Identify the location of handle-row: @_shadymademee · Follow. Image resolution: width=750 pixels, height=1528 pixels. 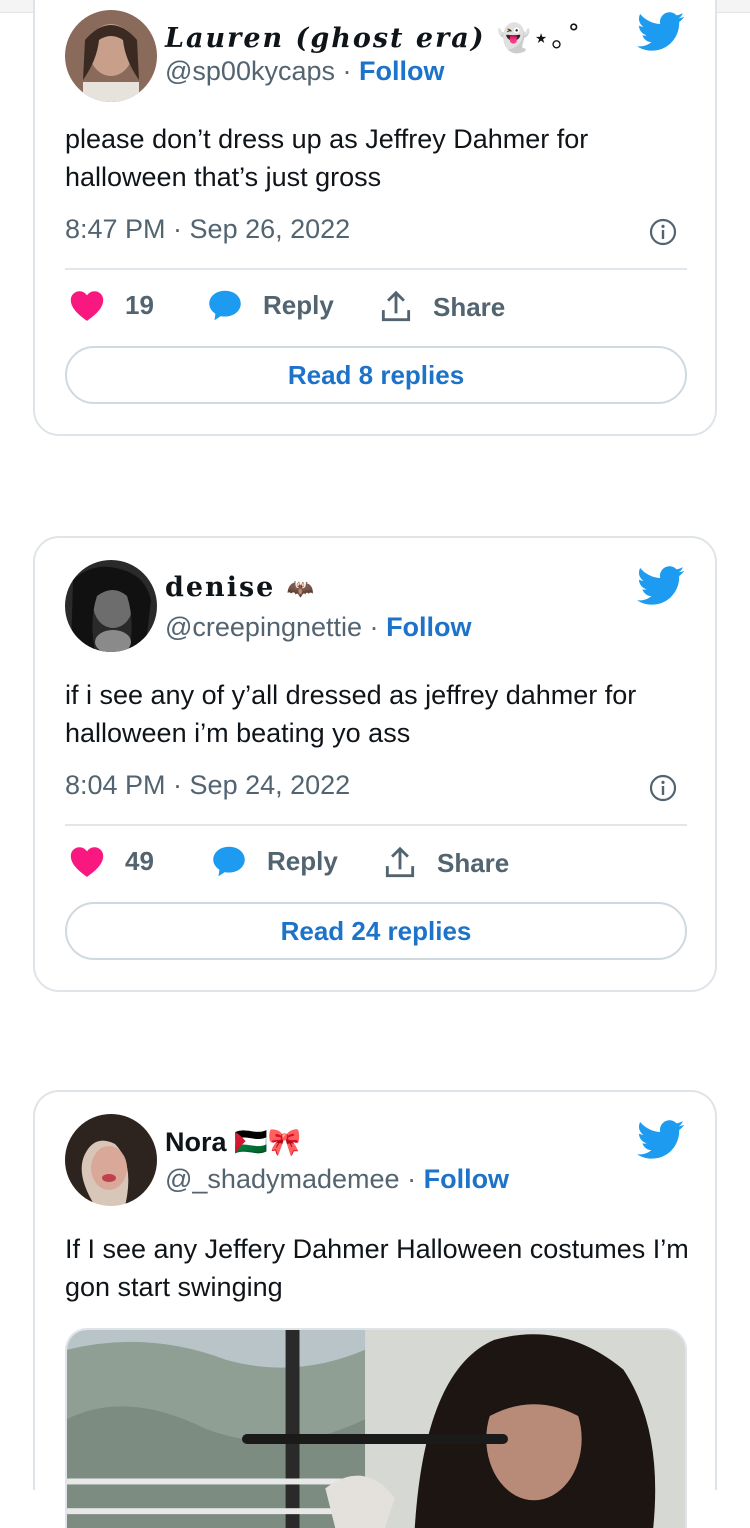
(337, 1179).